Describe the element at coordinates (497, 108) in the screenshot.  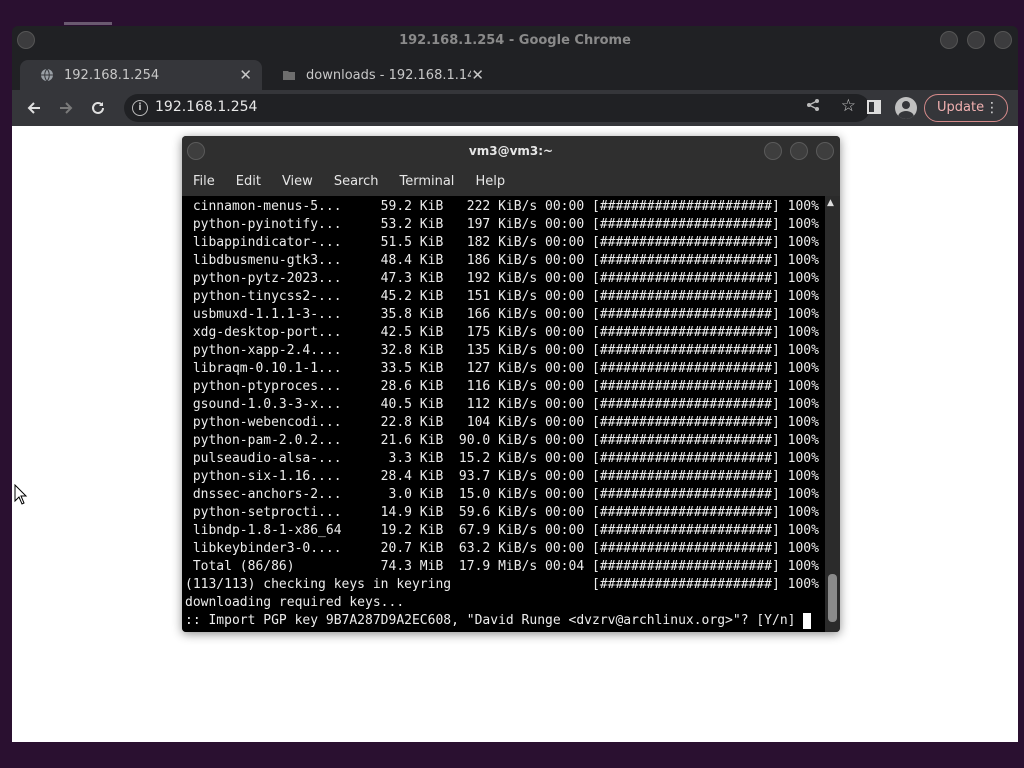
I see `address-bar: i 192.168.1.254 ☆` at that location.